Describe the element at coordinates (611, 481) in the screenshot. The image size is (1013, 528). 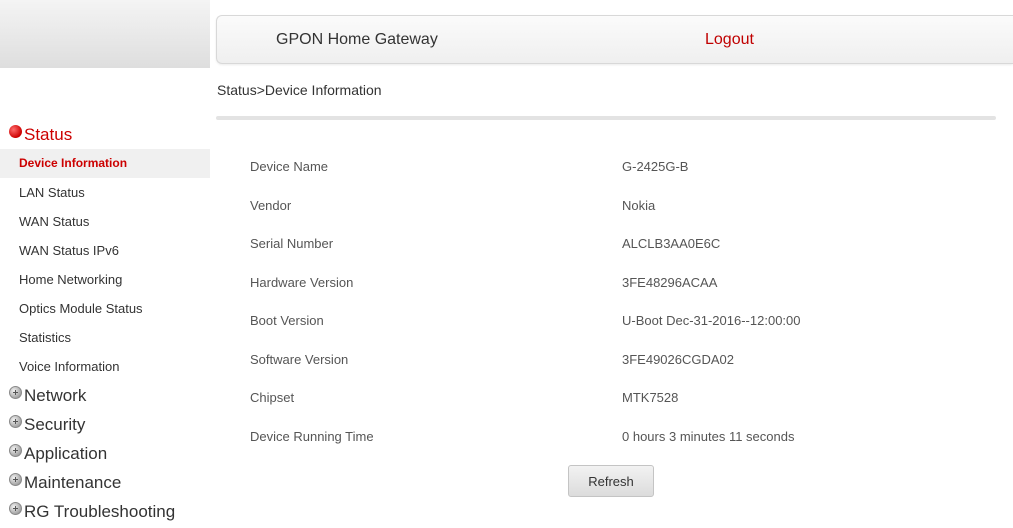
I see `refresh-button: Refresh` at that location.